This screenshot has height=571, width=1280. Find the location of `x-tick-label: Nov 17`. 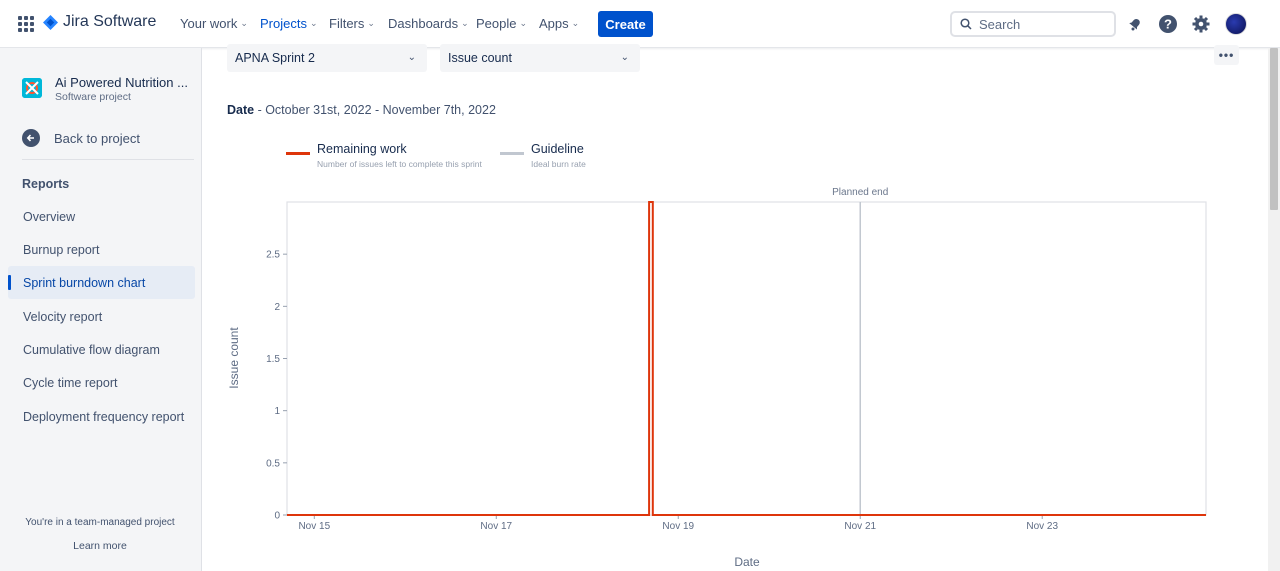

x-tick-label: Nov 17 is located at coordinates (496, 526).